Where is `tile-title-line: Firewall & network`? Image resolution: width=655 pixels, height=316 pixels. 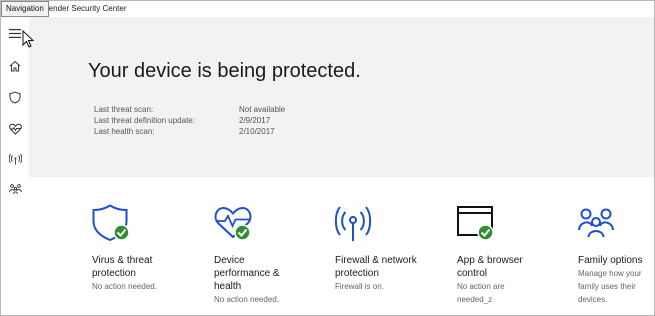
tile-title-line: Firewall & network is located at coordinates (376, 260).